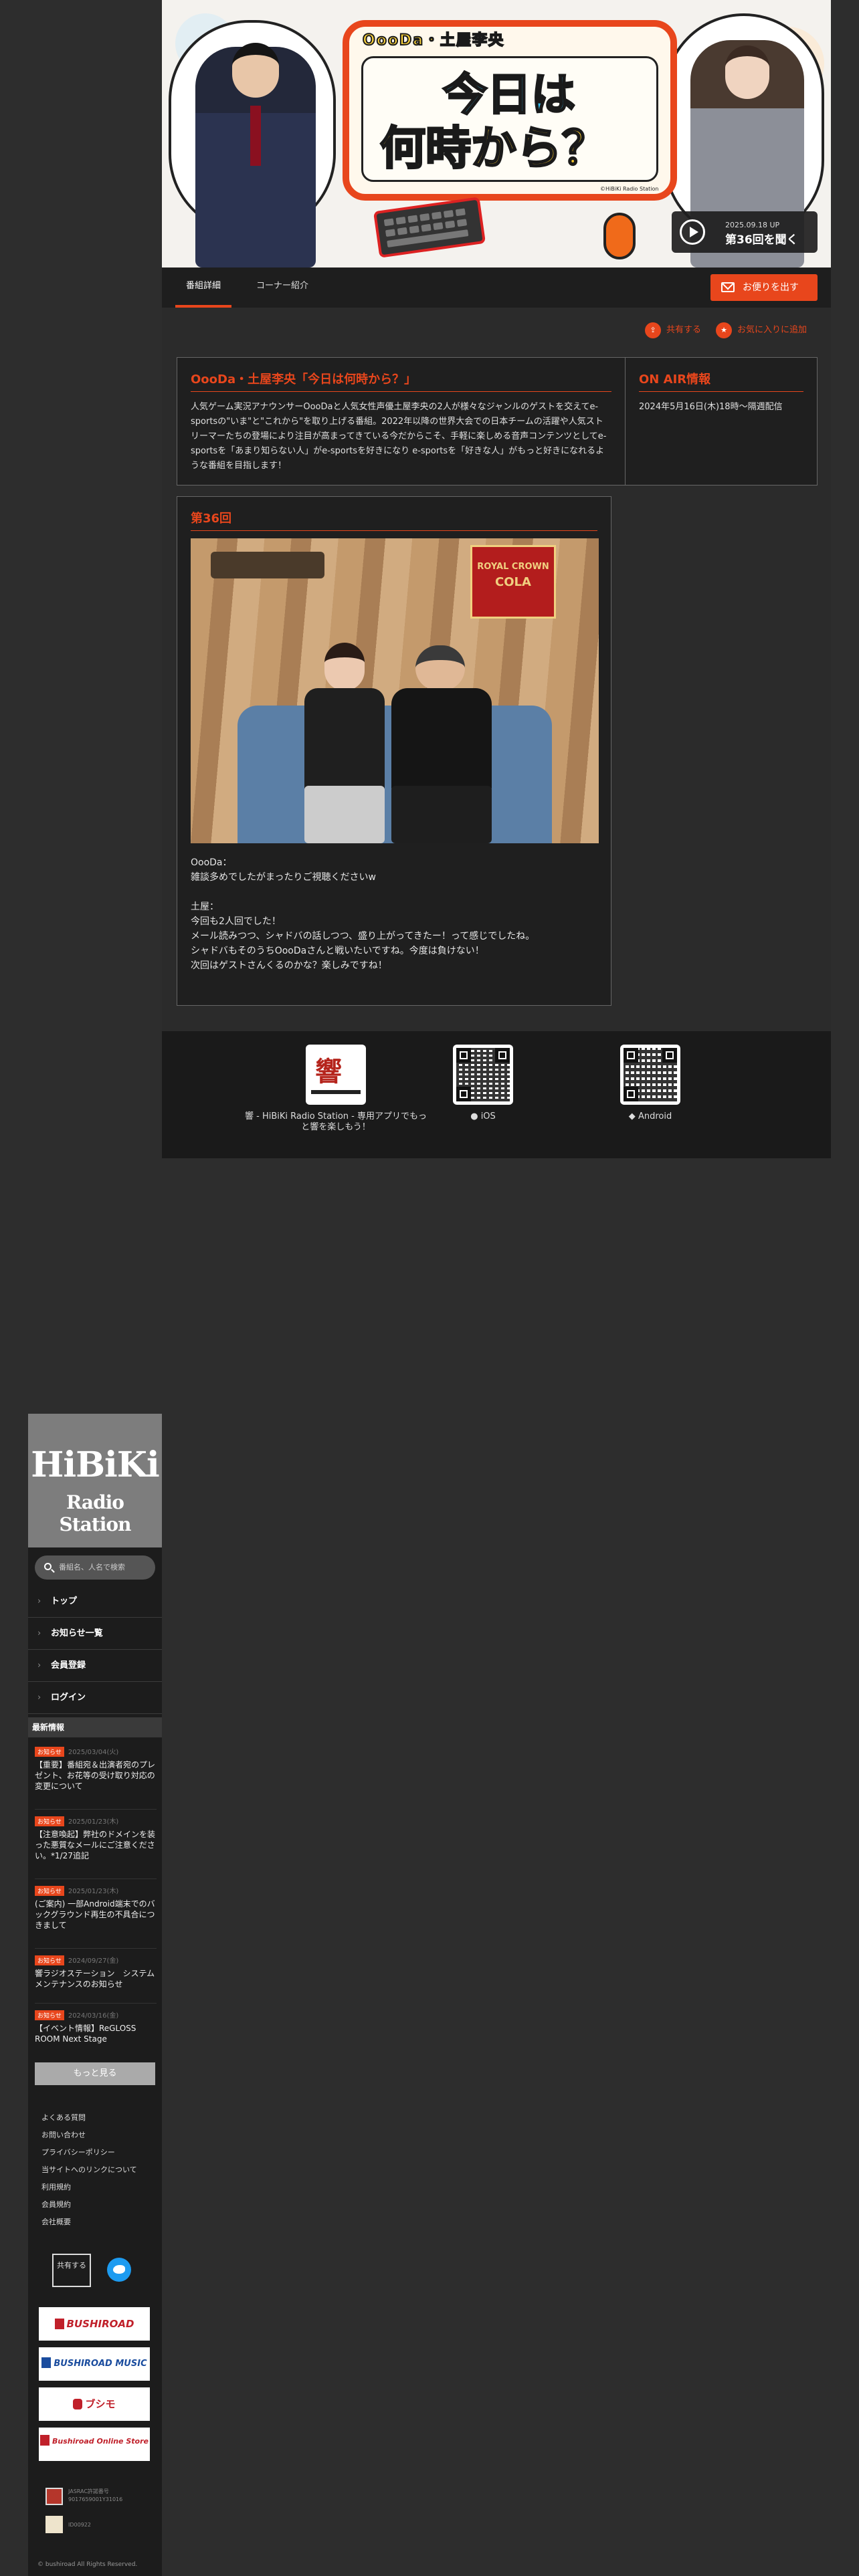 This screenshot has height=2576, width=859. What do you see at coordinates (488, 1116) in the screenshot?
I see `ios-label: iOS` at bounding box center [488, 1116].